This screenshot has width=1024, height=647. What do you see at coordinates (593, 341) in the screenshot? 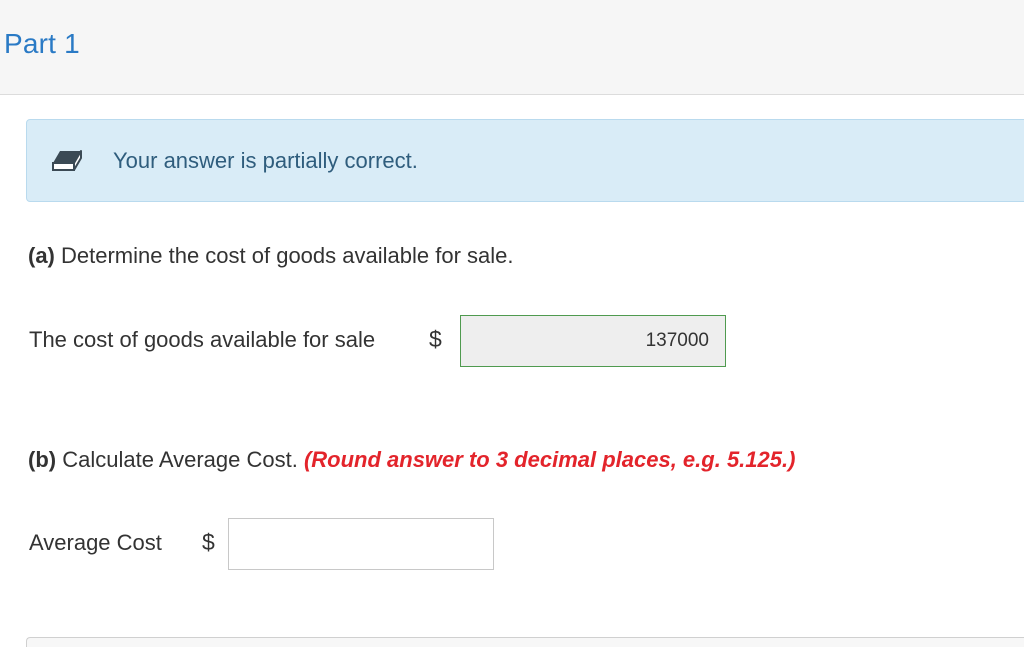
I see `cost-of-goods-input: 137000` at bounding box center [593, 341].